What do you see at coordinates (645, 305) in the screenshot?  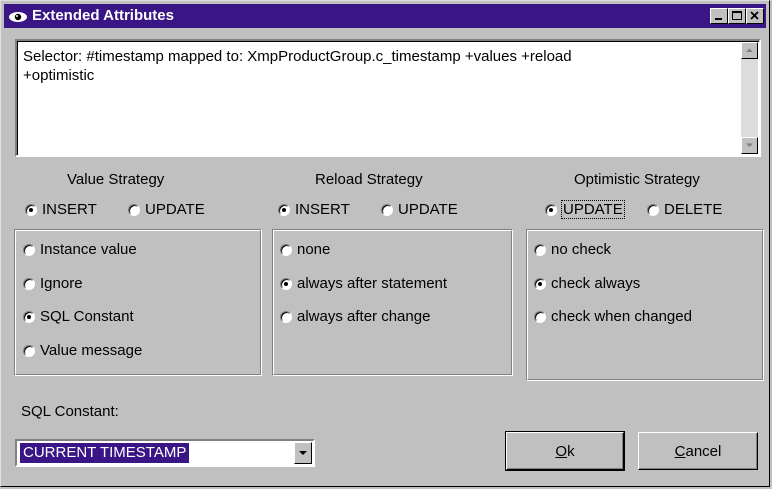 I see `optimistic-strategy-options-group: no check check always check when changed` at bounding box center [645, 305].